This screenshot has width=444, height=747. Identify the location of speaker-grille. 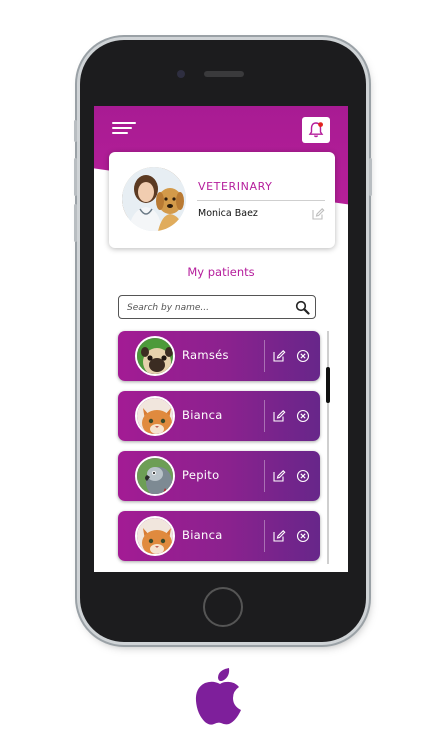
(224, 74).